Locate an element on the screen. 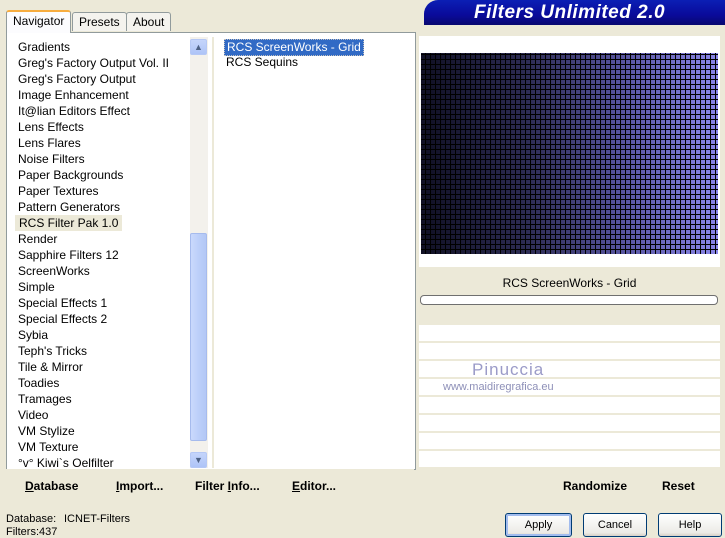 This screenshot has height=538, width=725. category-item: Special Effects 2 is located at coordinates (62, 319).